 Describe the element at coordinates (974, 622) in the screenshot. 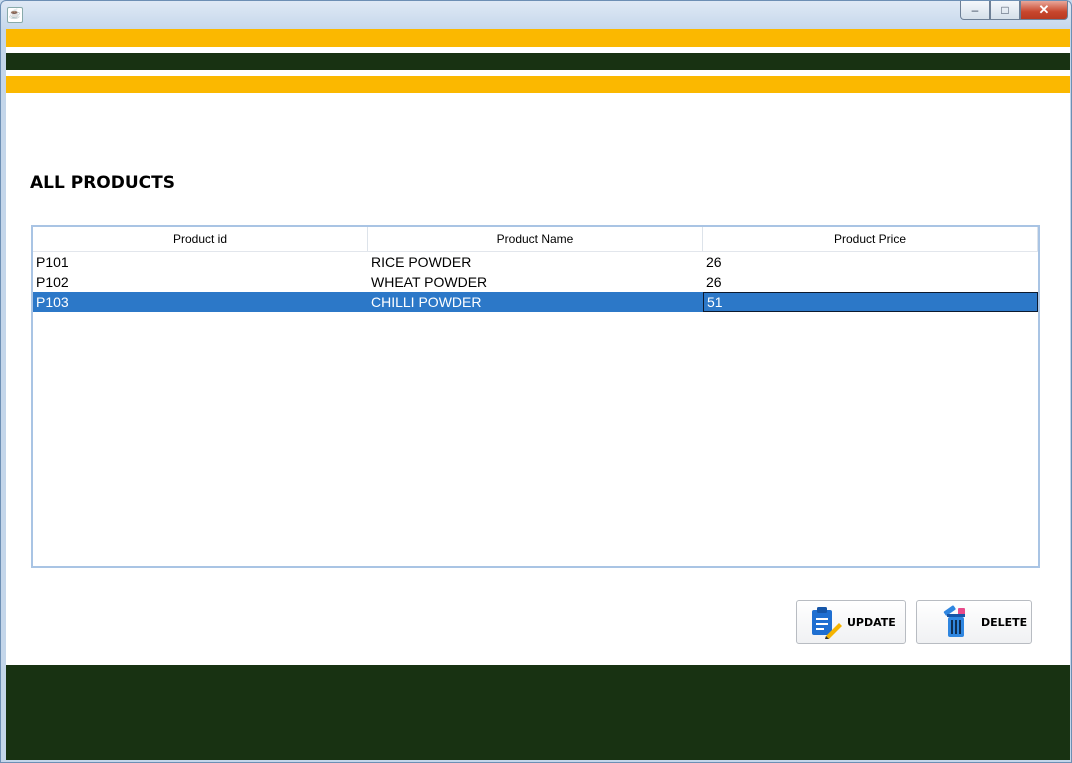

I see `delete-button: DELETE` at that location.